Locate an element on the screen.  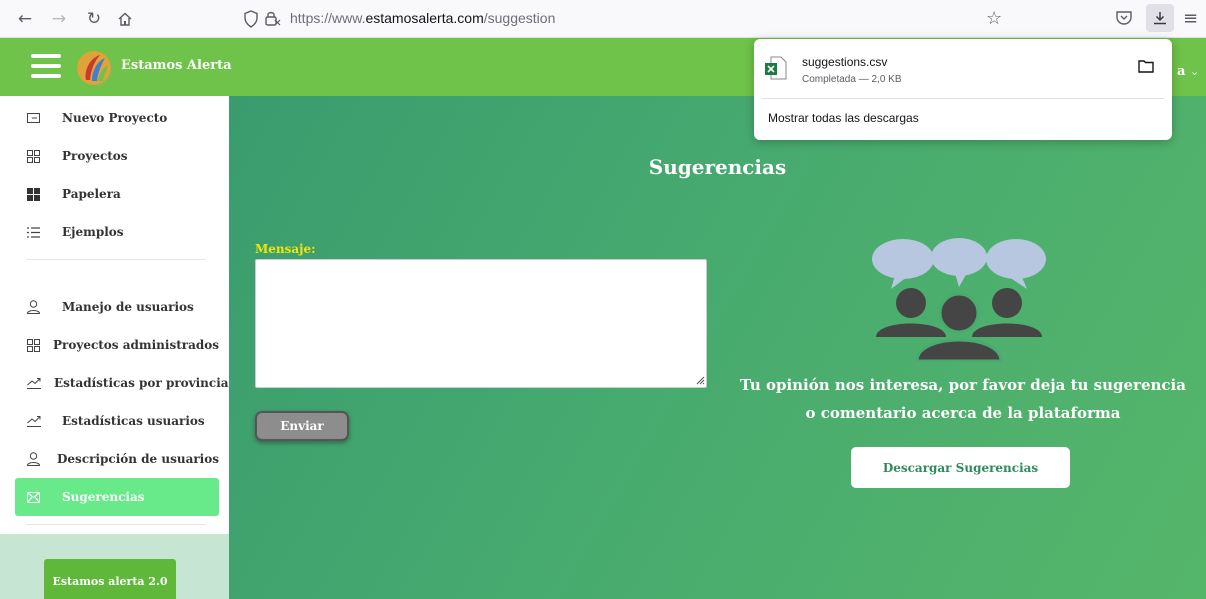
new-project-icon is located at coordinates (38, 118).